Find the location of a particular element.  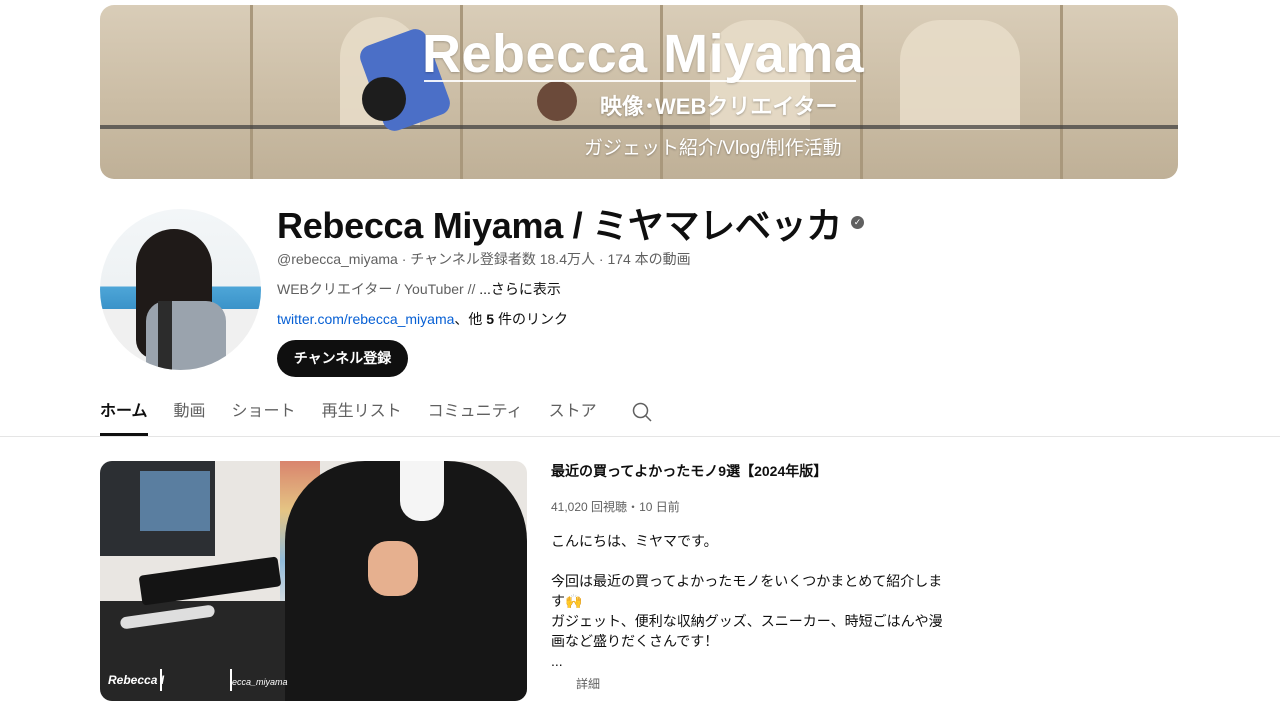

channel-avatar is located at coordinates (180, 289).